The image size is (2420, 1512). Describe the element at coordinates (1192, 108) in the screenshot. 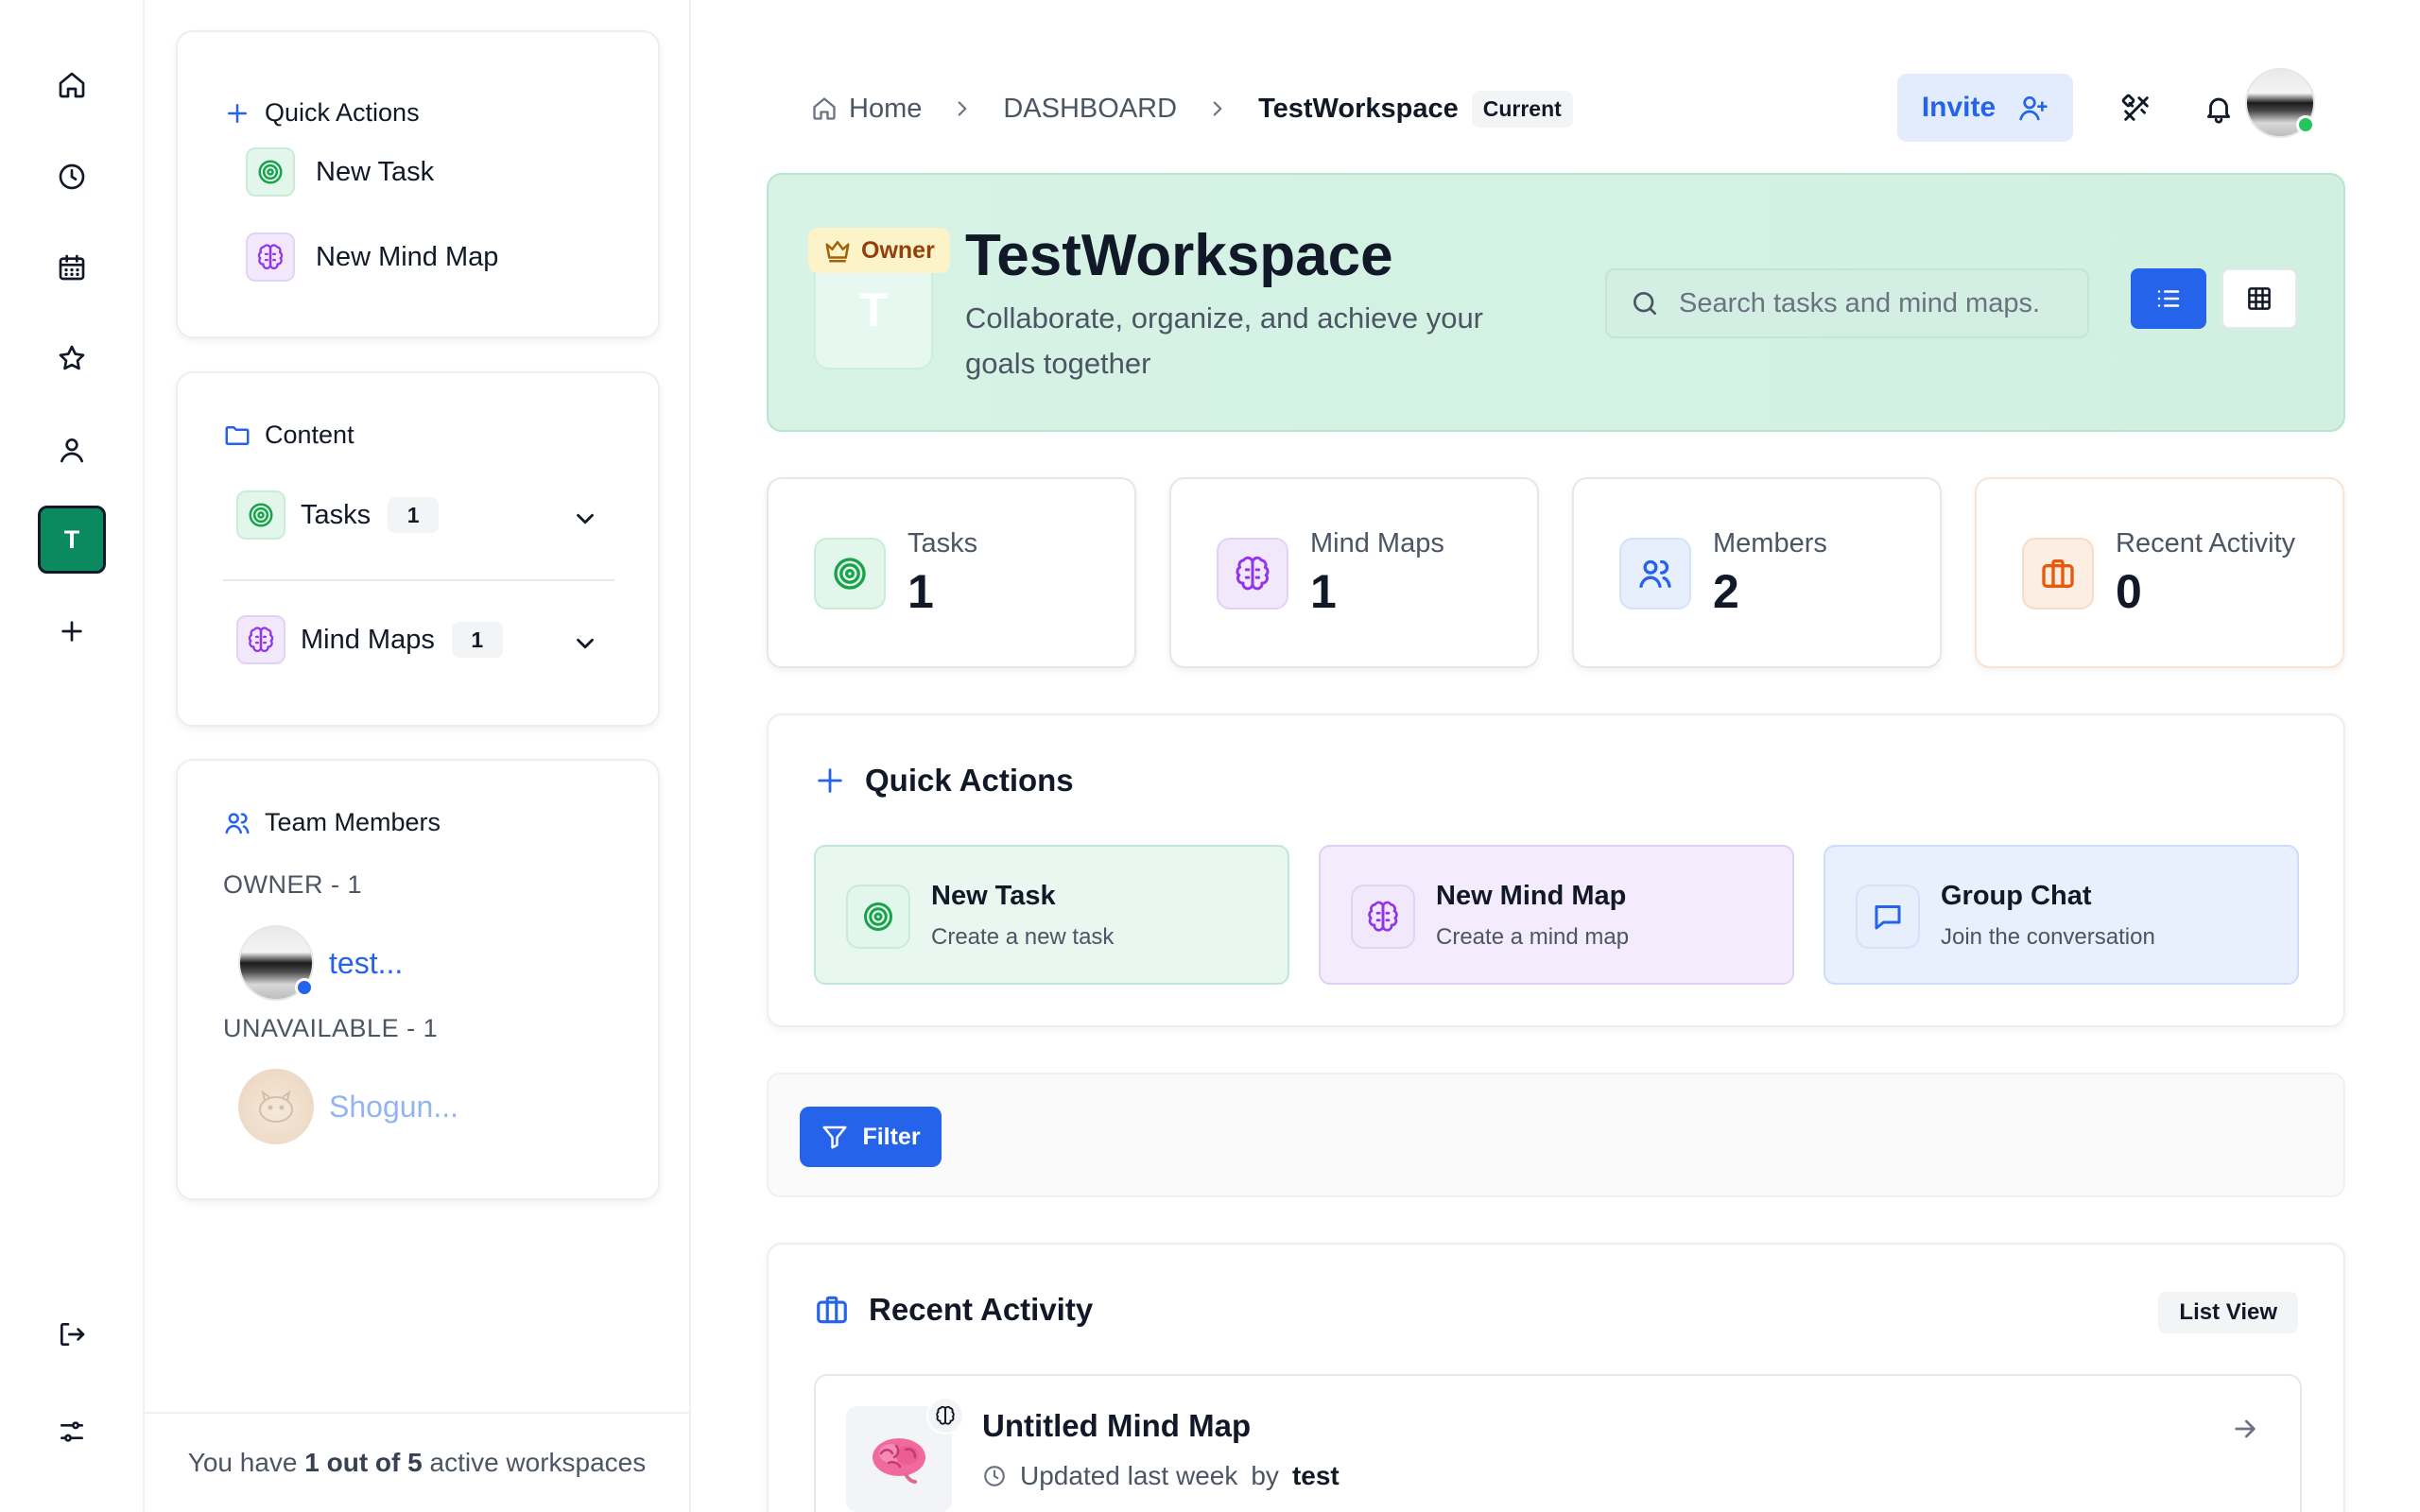

I see `breadcrumb: Home DASHBOARD TestWorkspace Current` at that location.